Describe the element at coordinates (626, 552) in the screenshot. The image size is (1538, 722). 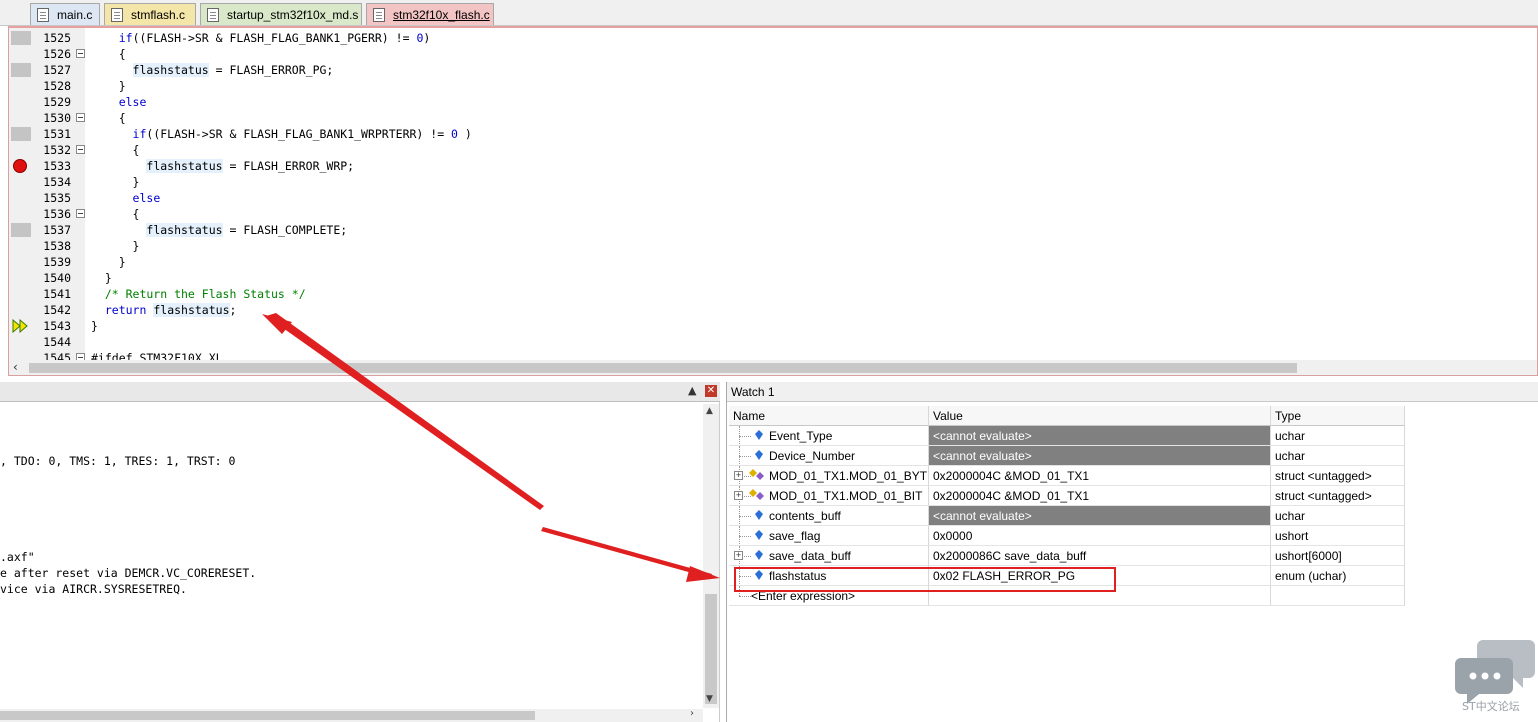
I see `arrow-to-watch` at that location.